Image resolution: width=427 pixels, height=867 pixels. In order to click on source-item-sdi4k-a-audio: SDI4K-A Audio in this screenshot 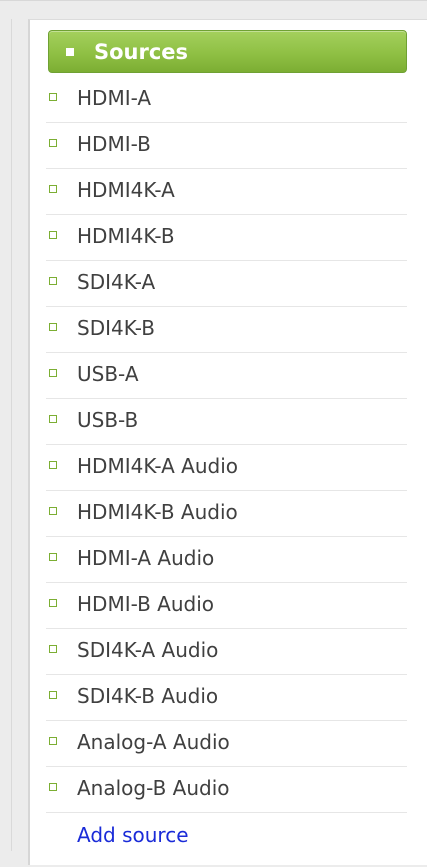, I will do `click(226, 652)`.